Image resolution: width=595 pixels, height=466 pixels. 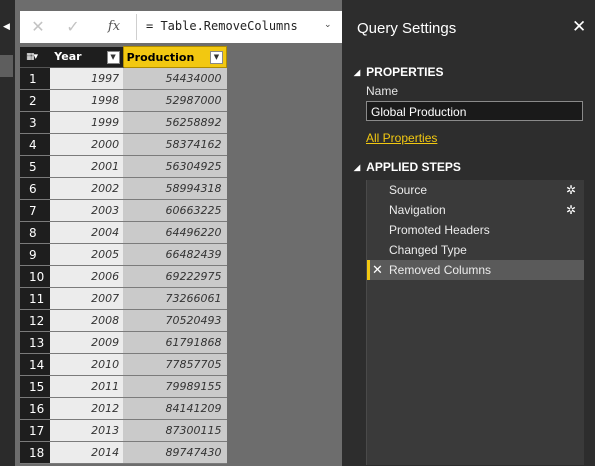 What do you see at coordinates (87, 100) in the screenshot?
I see `year-cell: 1998` at bounding box center [87, 100].